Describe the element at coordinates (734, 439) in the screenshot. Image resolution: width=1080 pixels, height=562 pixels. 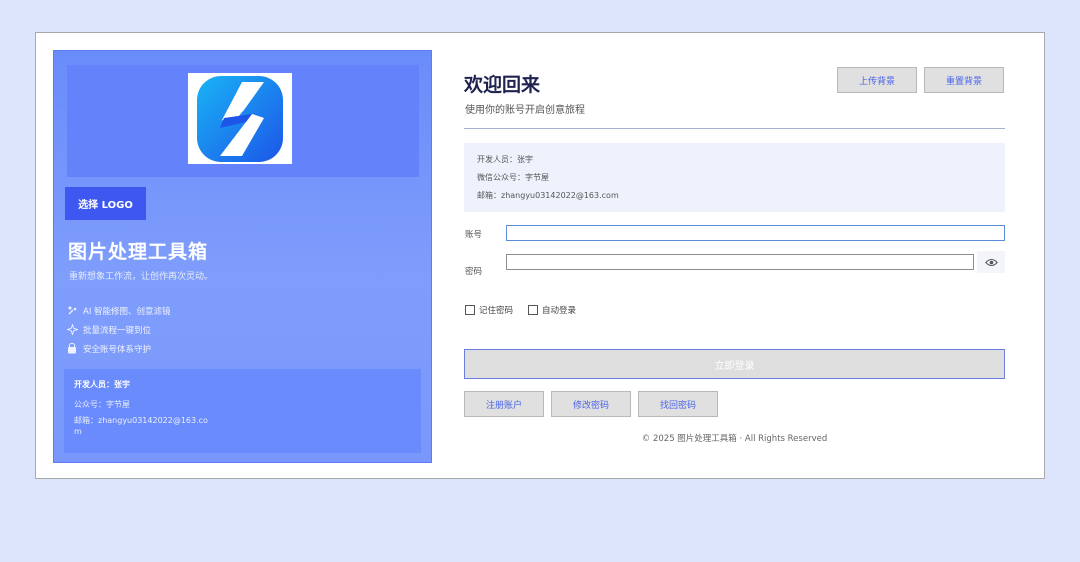
I see `copyright-footer: © 2025 图片处理工具箱 · All Rights Reserved` at that location.